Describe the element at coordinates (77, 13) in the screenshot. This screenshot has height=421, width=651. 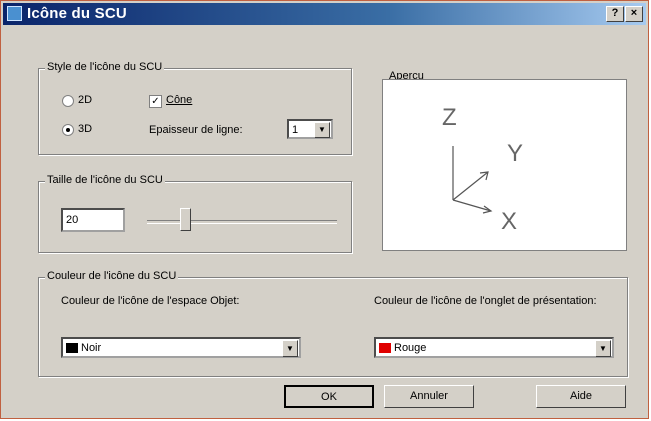
I see `window-title: Icône du SCU` at that location.